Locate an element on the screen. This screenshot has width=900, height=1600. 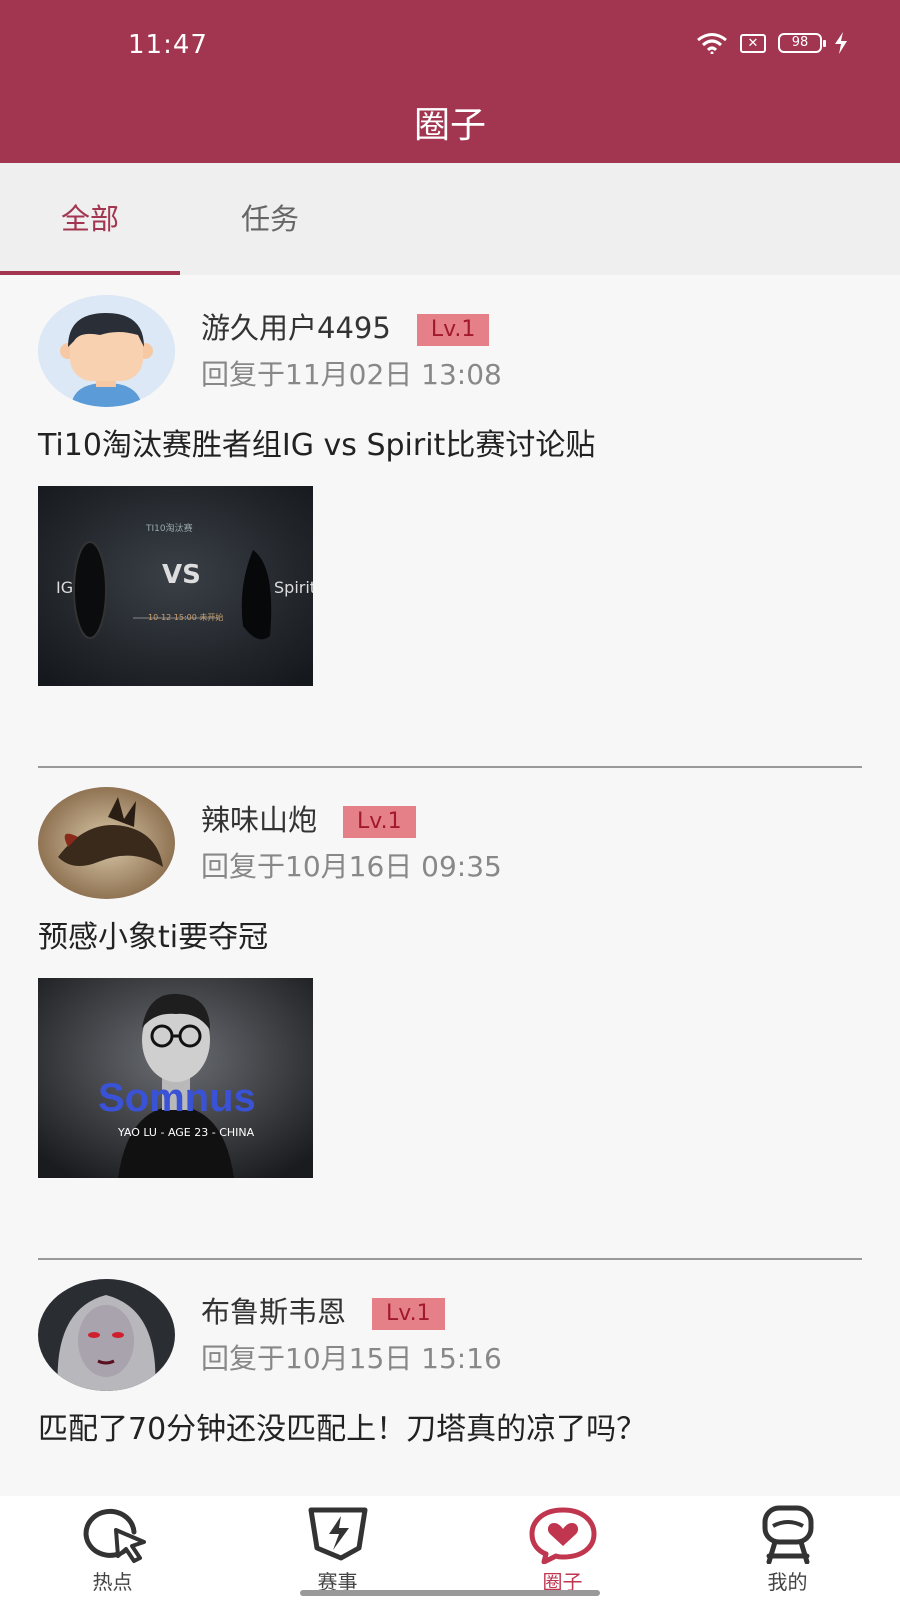
banner-right-text: Spirit is located at coordinates (293, 587).